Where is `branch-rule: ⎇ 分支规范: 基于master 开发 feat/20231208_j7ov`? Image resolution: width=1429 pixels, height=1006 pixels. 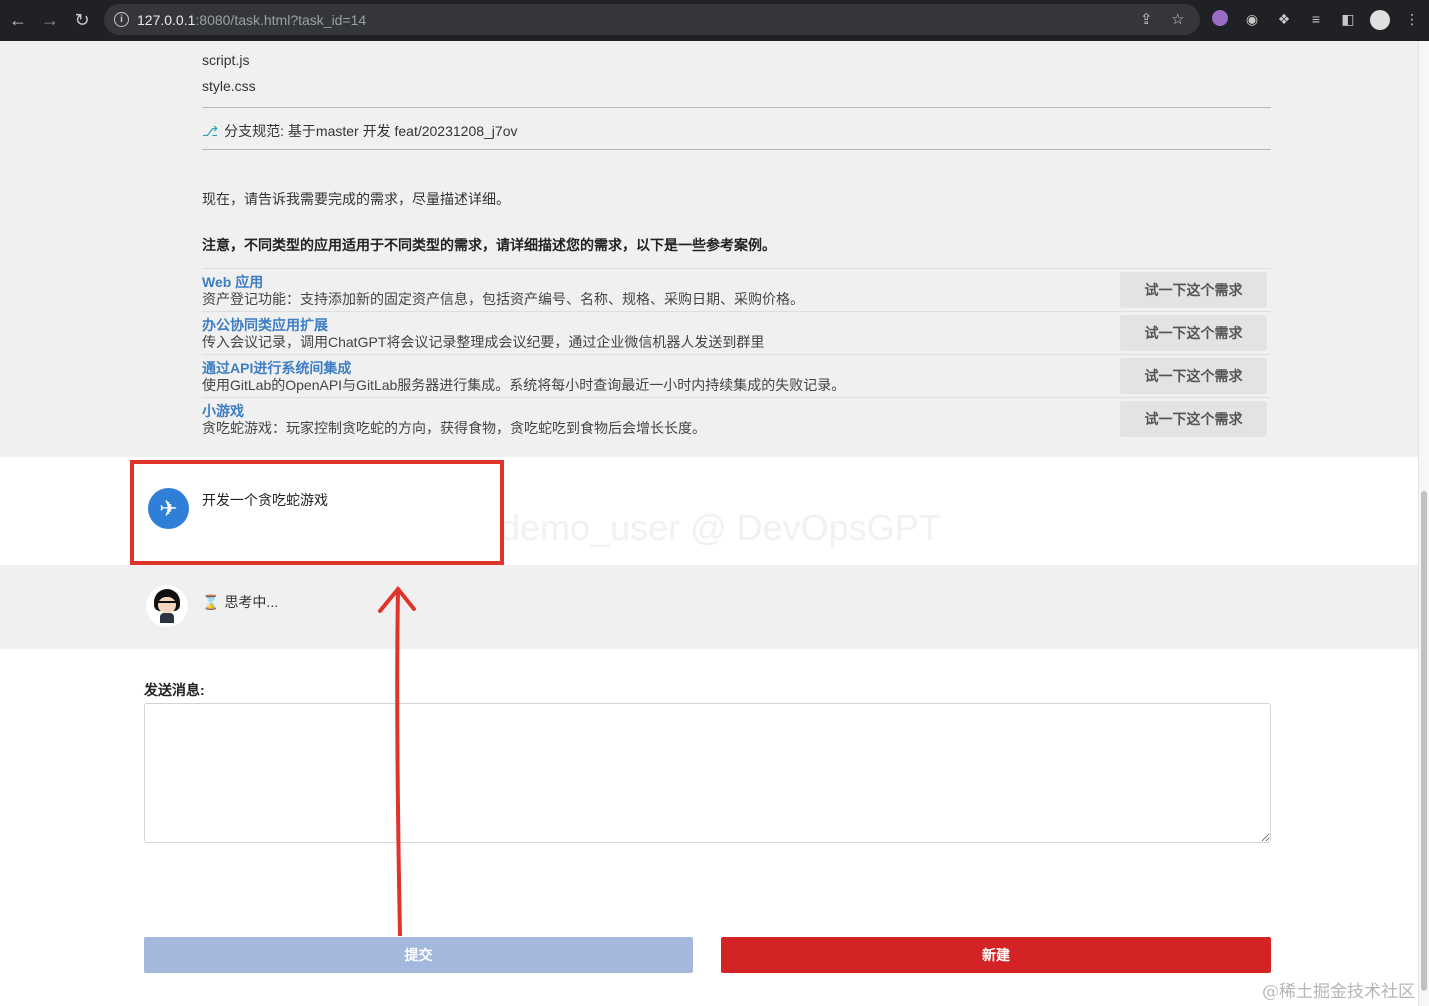
branch-rule: ⎇ 分支规范: 基于master 开发 feat/20231208_j7ov is located at coordinates (359, 131).